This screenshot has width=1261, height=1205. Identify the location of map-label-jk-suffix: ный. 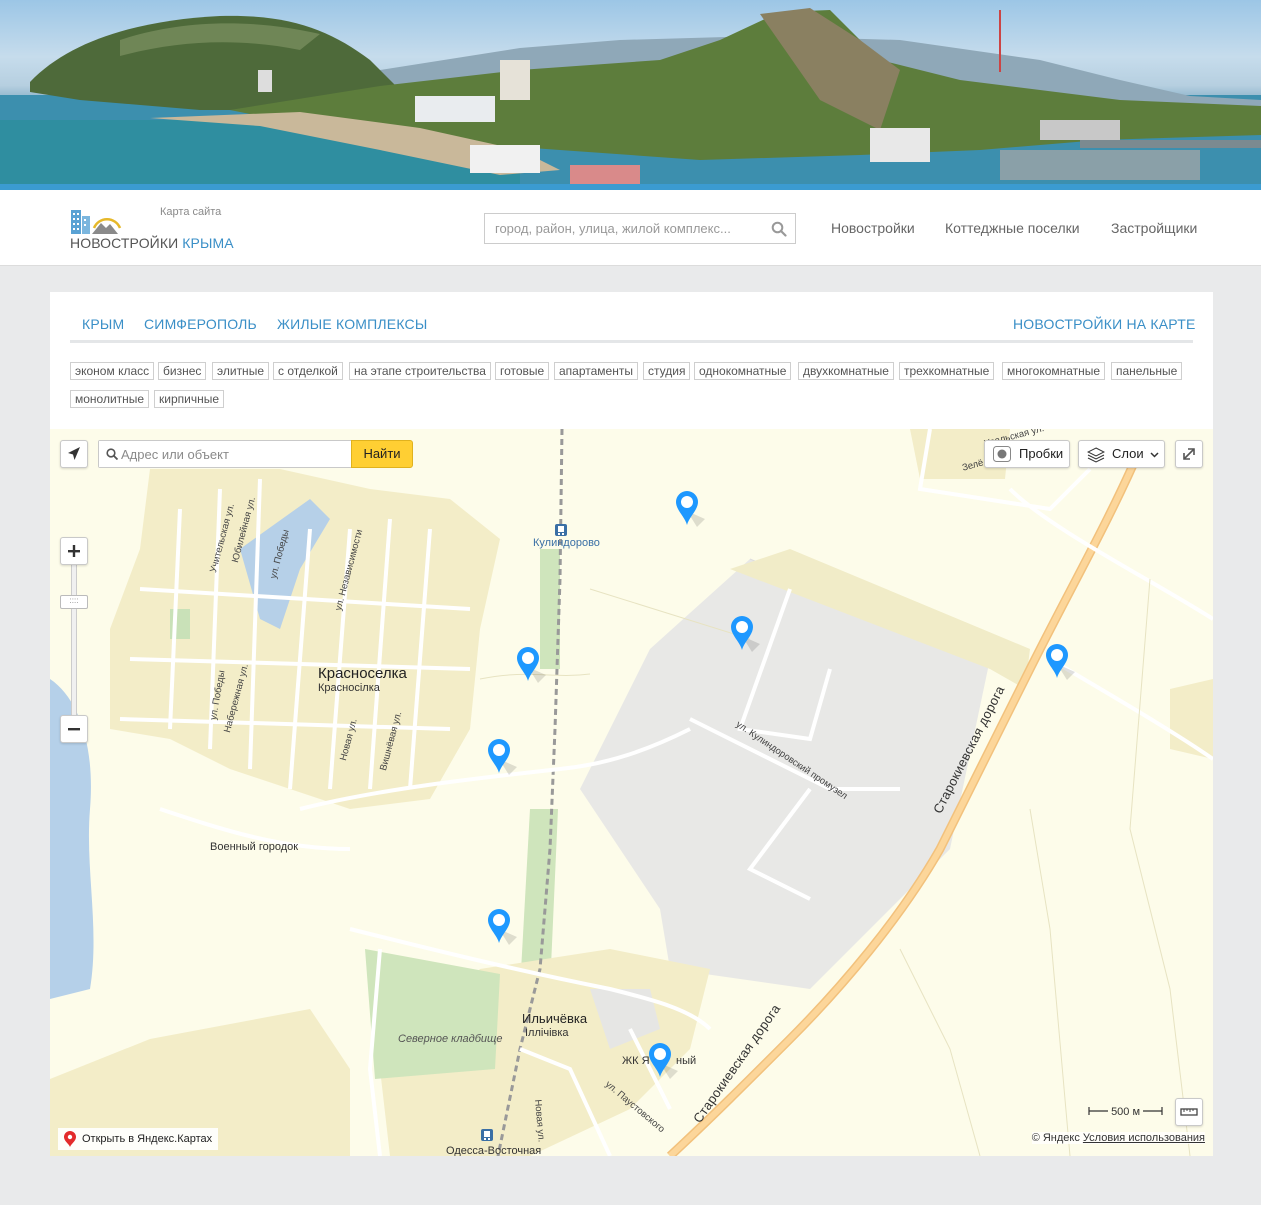
(686, 1061).